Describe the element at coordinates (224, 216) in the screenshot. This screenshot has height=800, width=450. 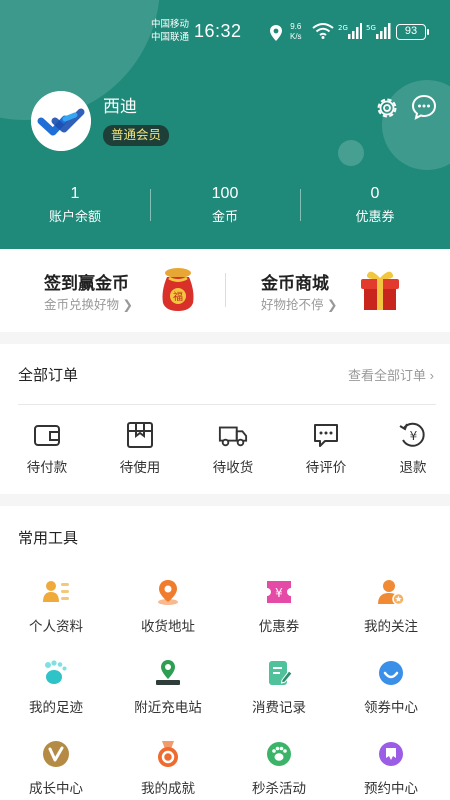
I see `stat-label: 金币` at that location.